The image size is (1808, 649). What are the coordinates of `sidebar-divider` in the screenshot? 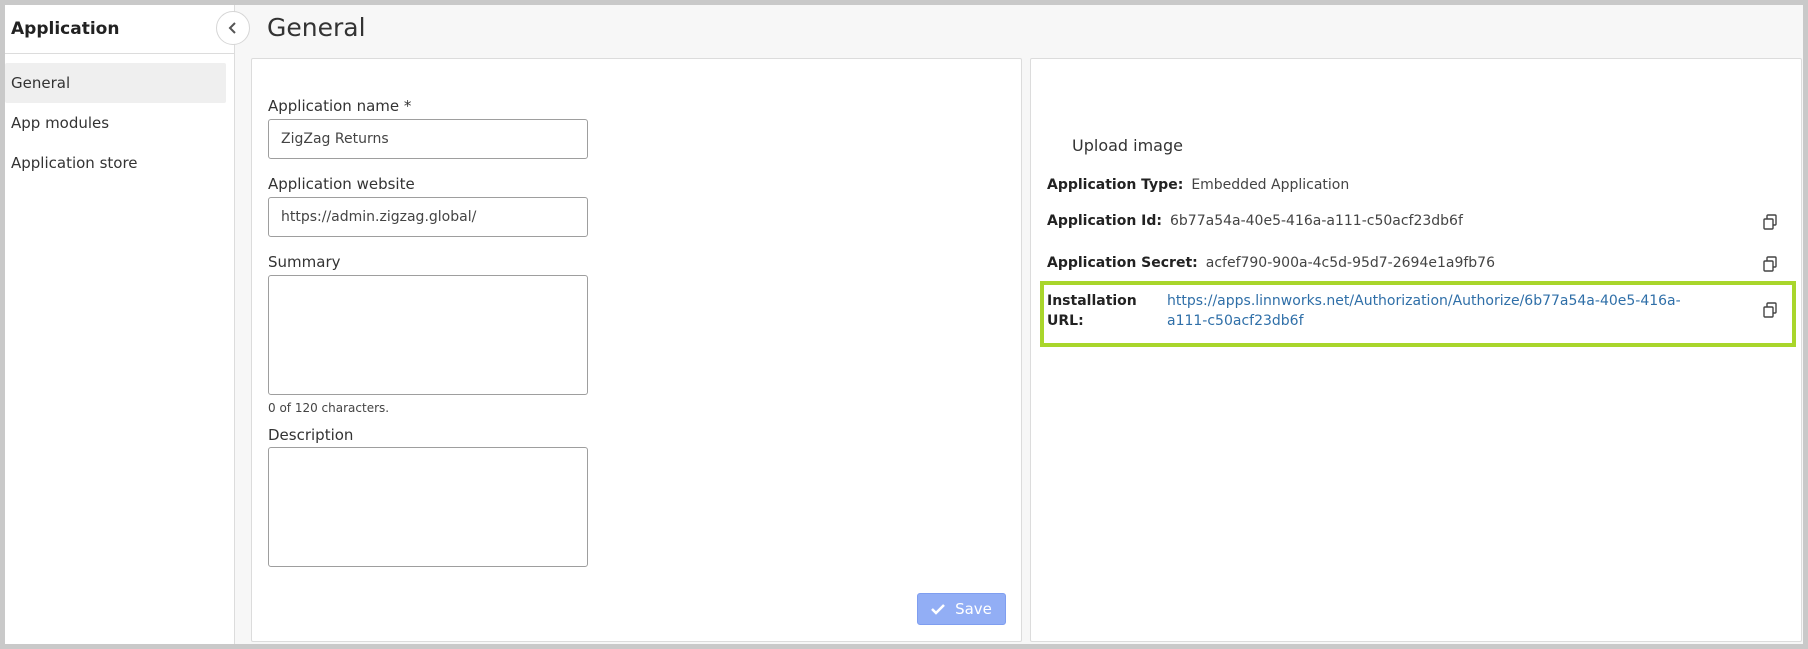 It's located at (119, 53).